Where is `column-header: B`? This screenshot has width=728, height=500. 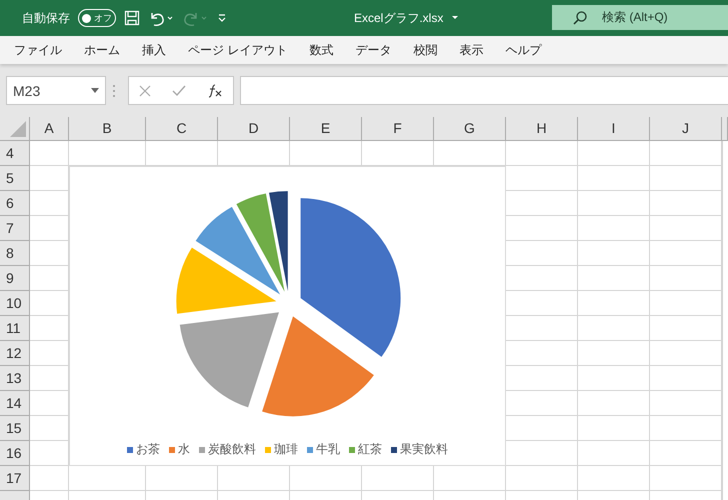
column-header: B is located at coordinates (107, 128).